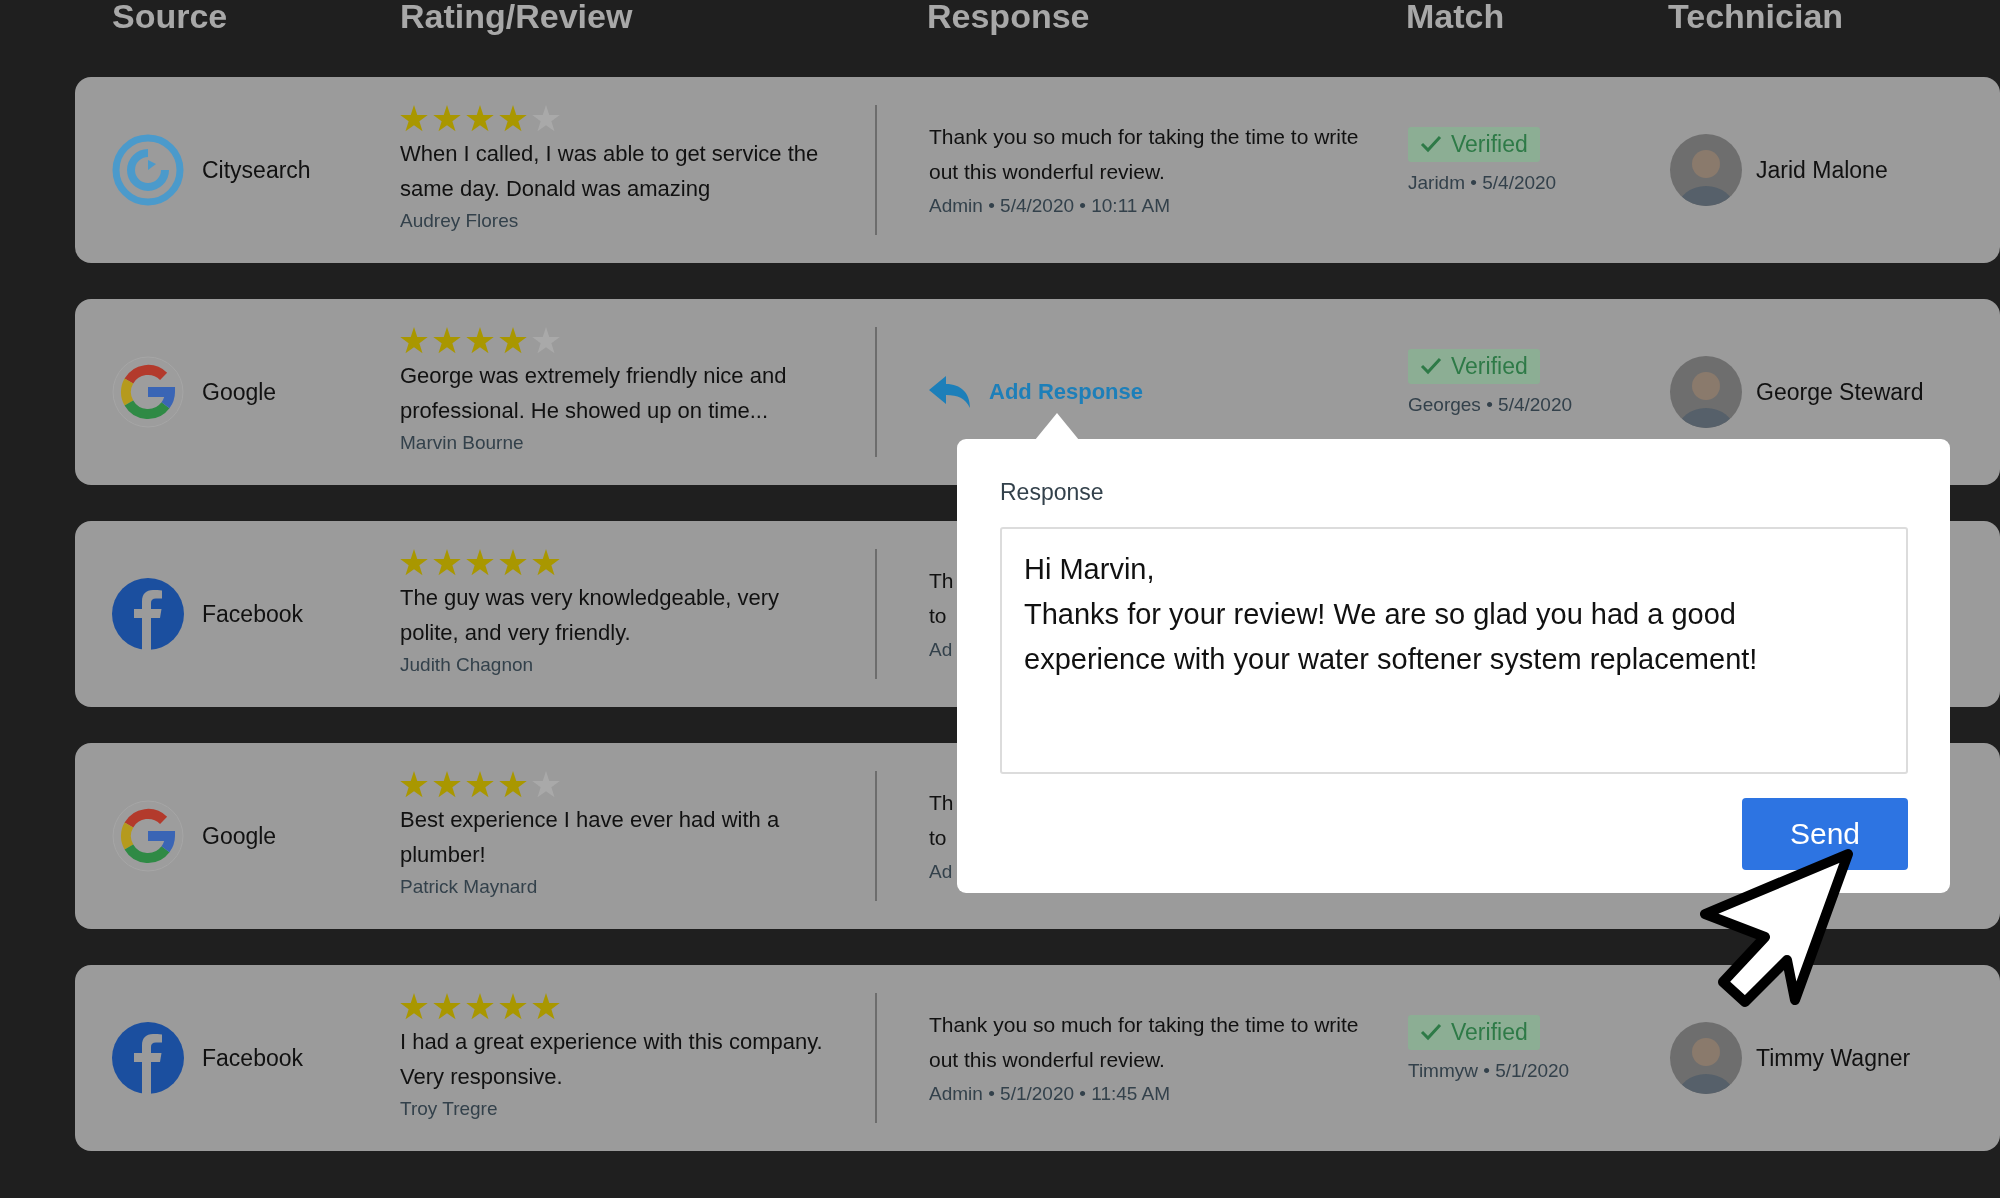 The image size is (2000, 1198). Describe the element at coordinates (459, 220) in the screenshot. I see `reviewer-name: Audrey Flores` at that location.